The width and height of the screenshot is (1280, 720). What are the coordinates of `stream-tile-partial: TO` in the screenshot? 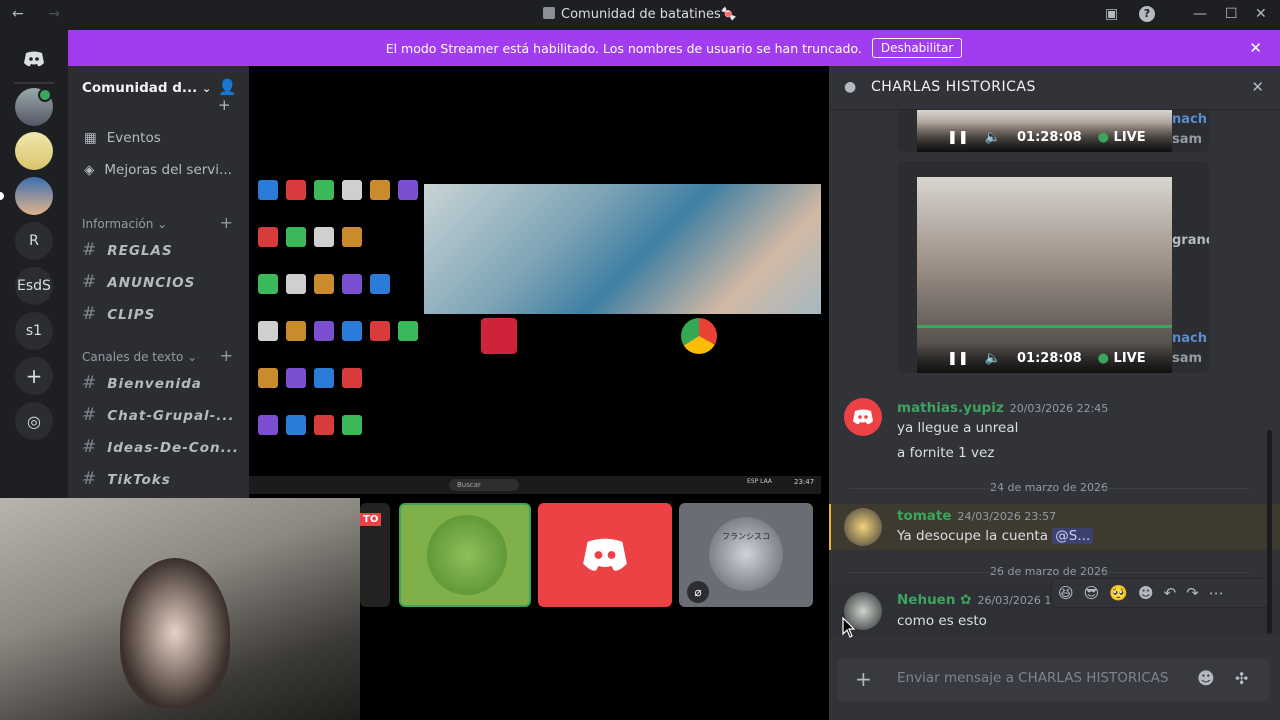 It's located at (375, 555).